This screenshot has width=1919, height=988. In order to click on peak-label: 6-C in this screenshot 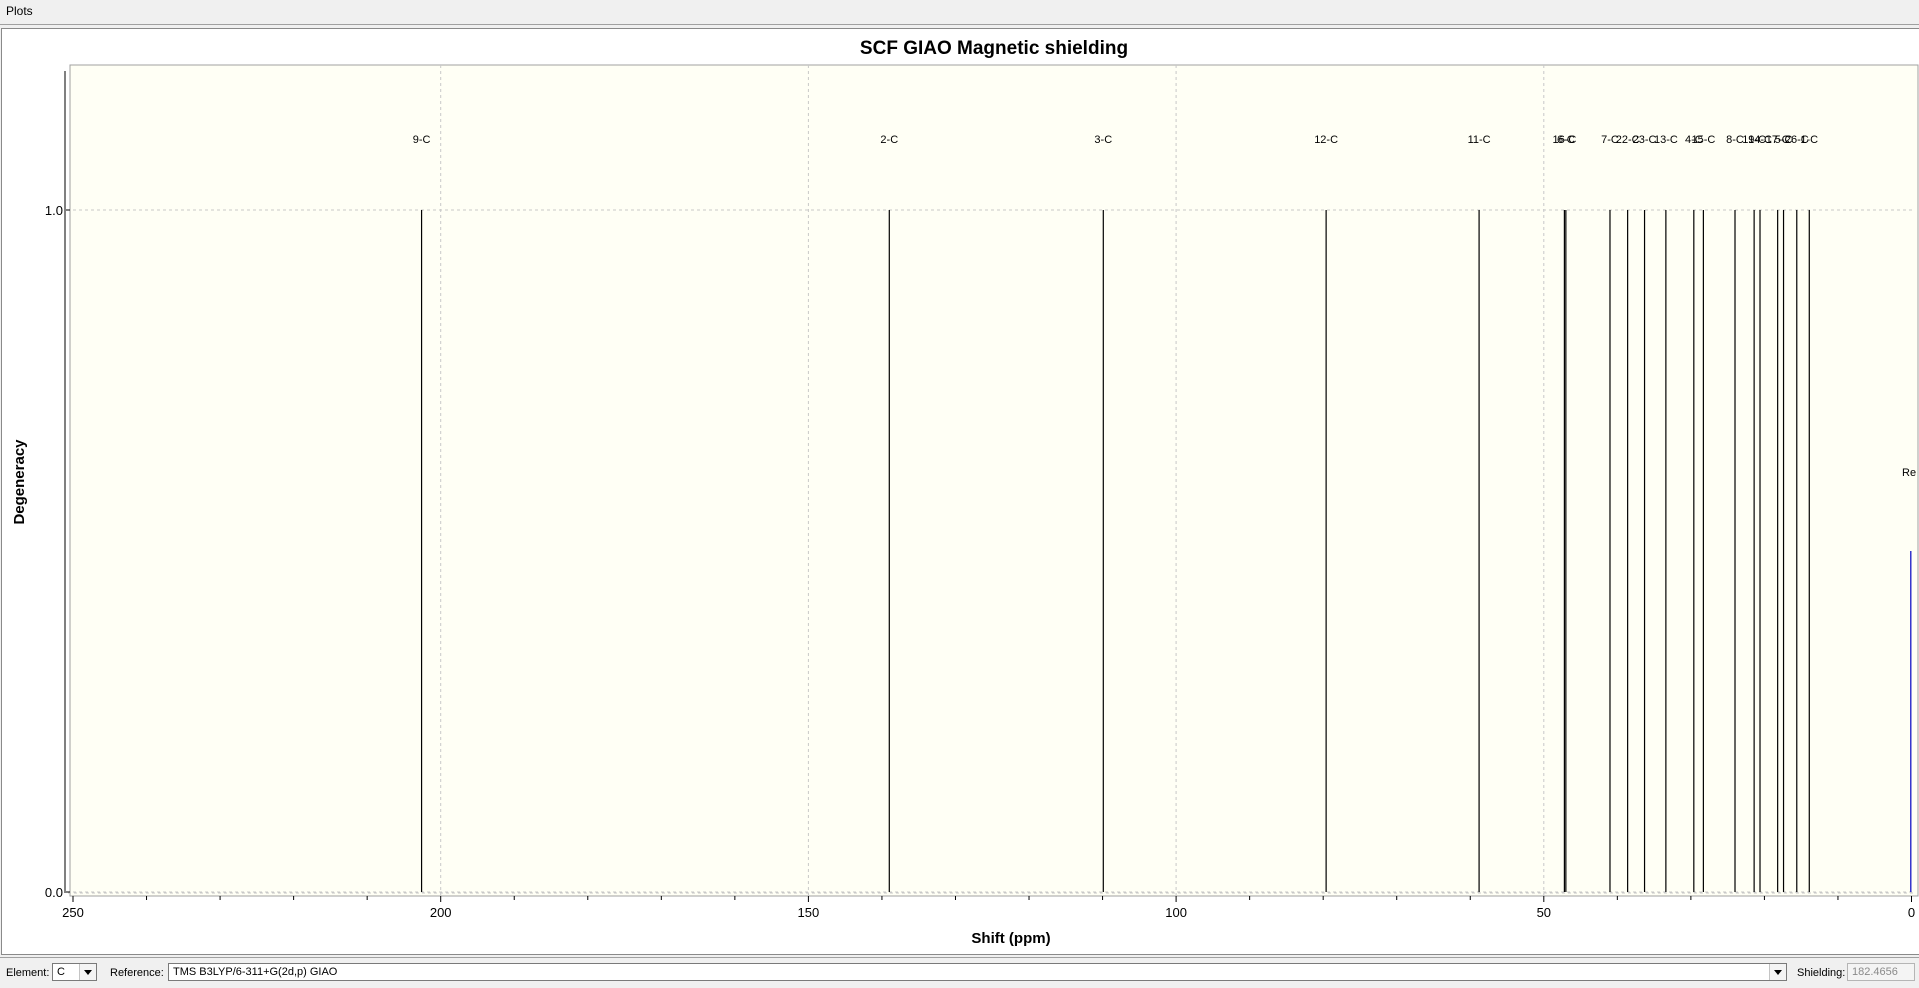, I will do `click(1566, 140)`.